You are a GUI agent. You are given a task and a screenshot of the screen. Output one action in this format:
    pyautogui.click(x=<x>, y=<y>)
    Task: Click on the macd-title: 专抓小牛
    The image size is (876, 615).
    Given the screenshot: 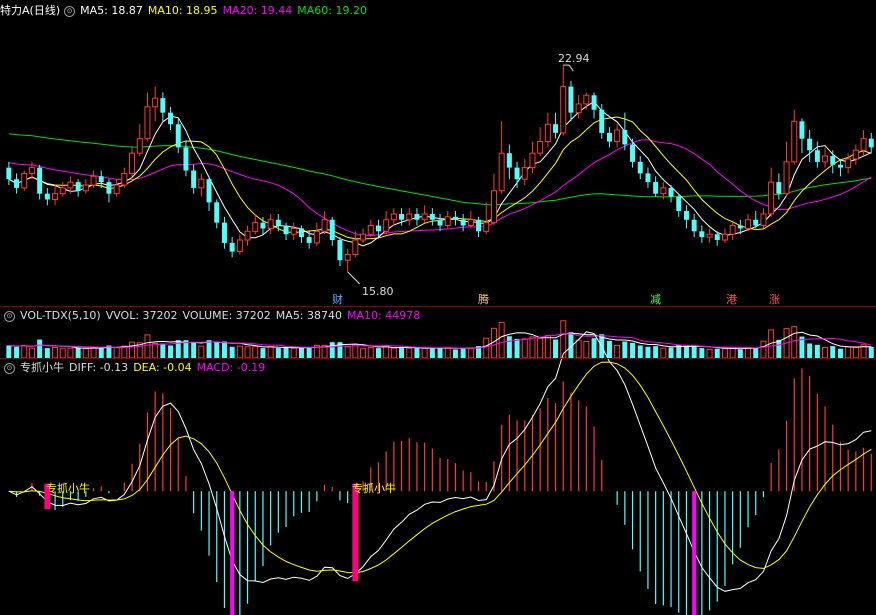 What is the action you would take?
    pyautogui.click(x=42, y=367)
    